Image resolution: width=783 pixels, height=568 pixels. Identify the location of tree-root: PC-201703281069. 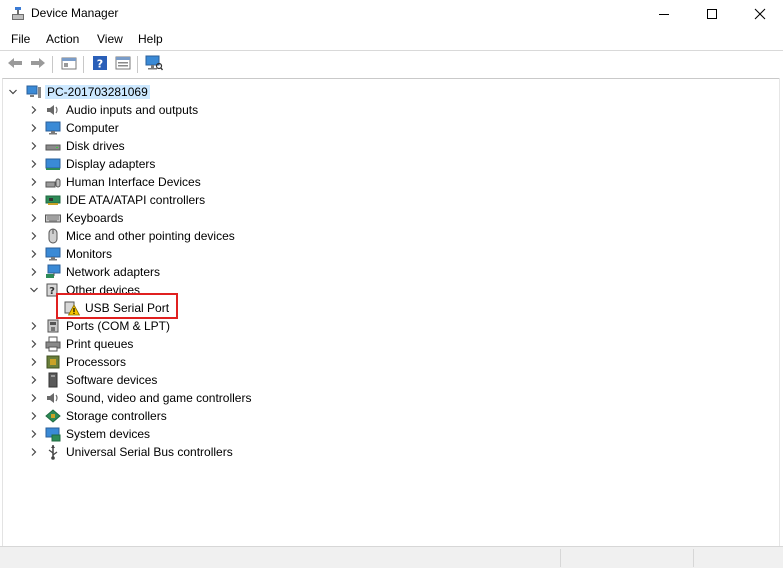
(391, 92).